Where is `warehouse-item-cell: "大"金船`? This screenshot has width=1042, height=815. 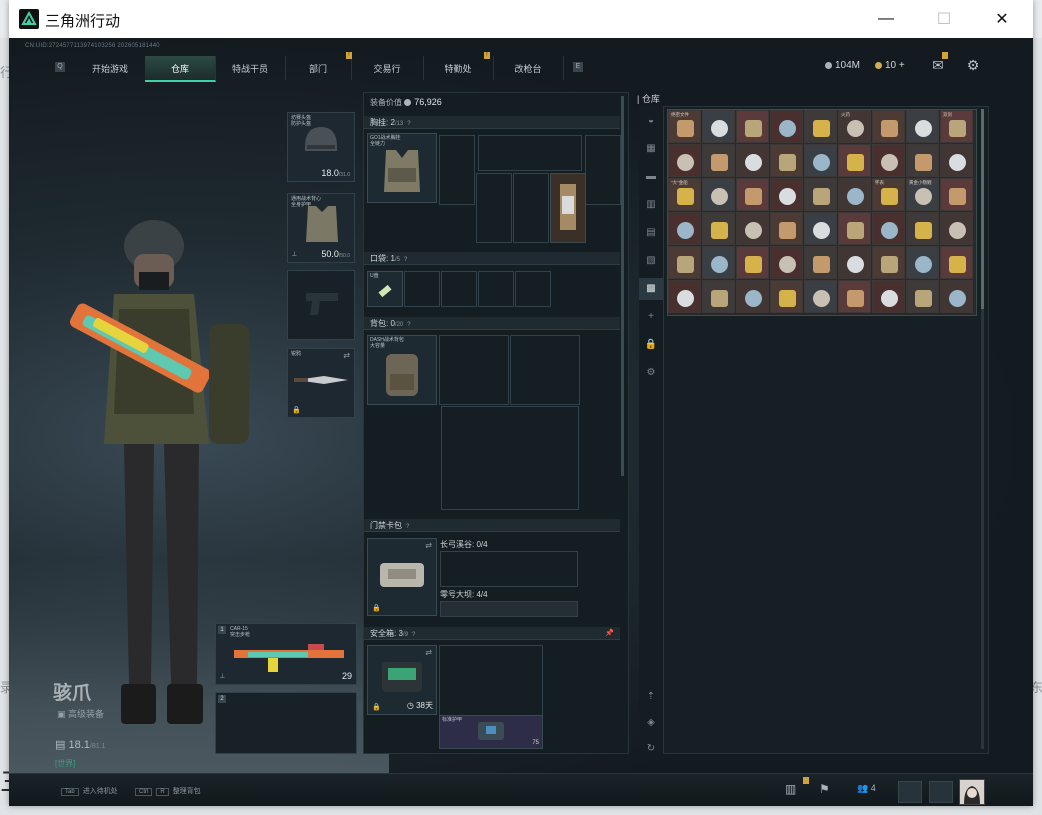 warehouse-item-cell: "大"金船 is located at coordinates (684, 194).